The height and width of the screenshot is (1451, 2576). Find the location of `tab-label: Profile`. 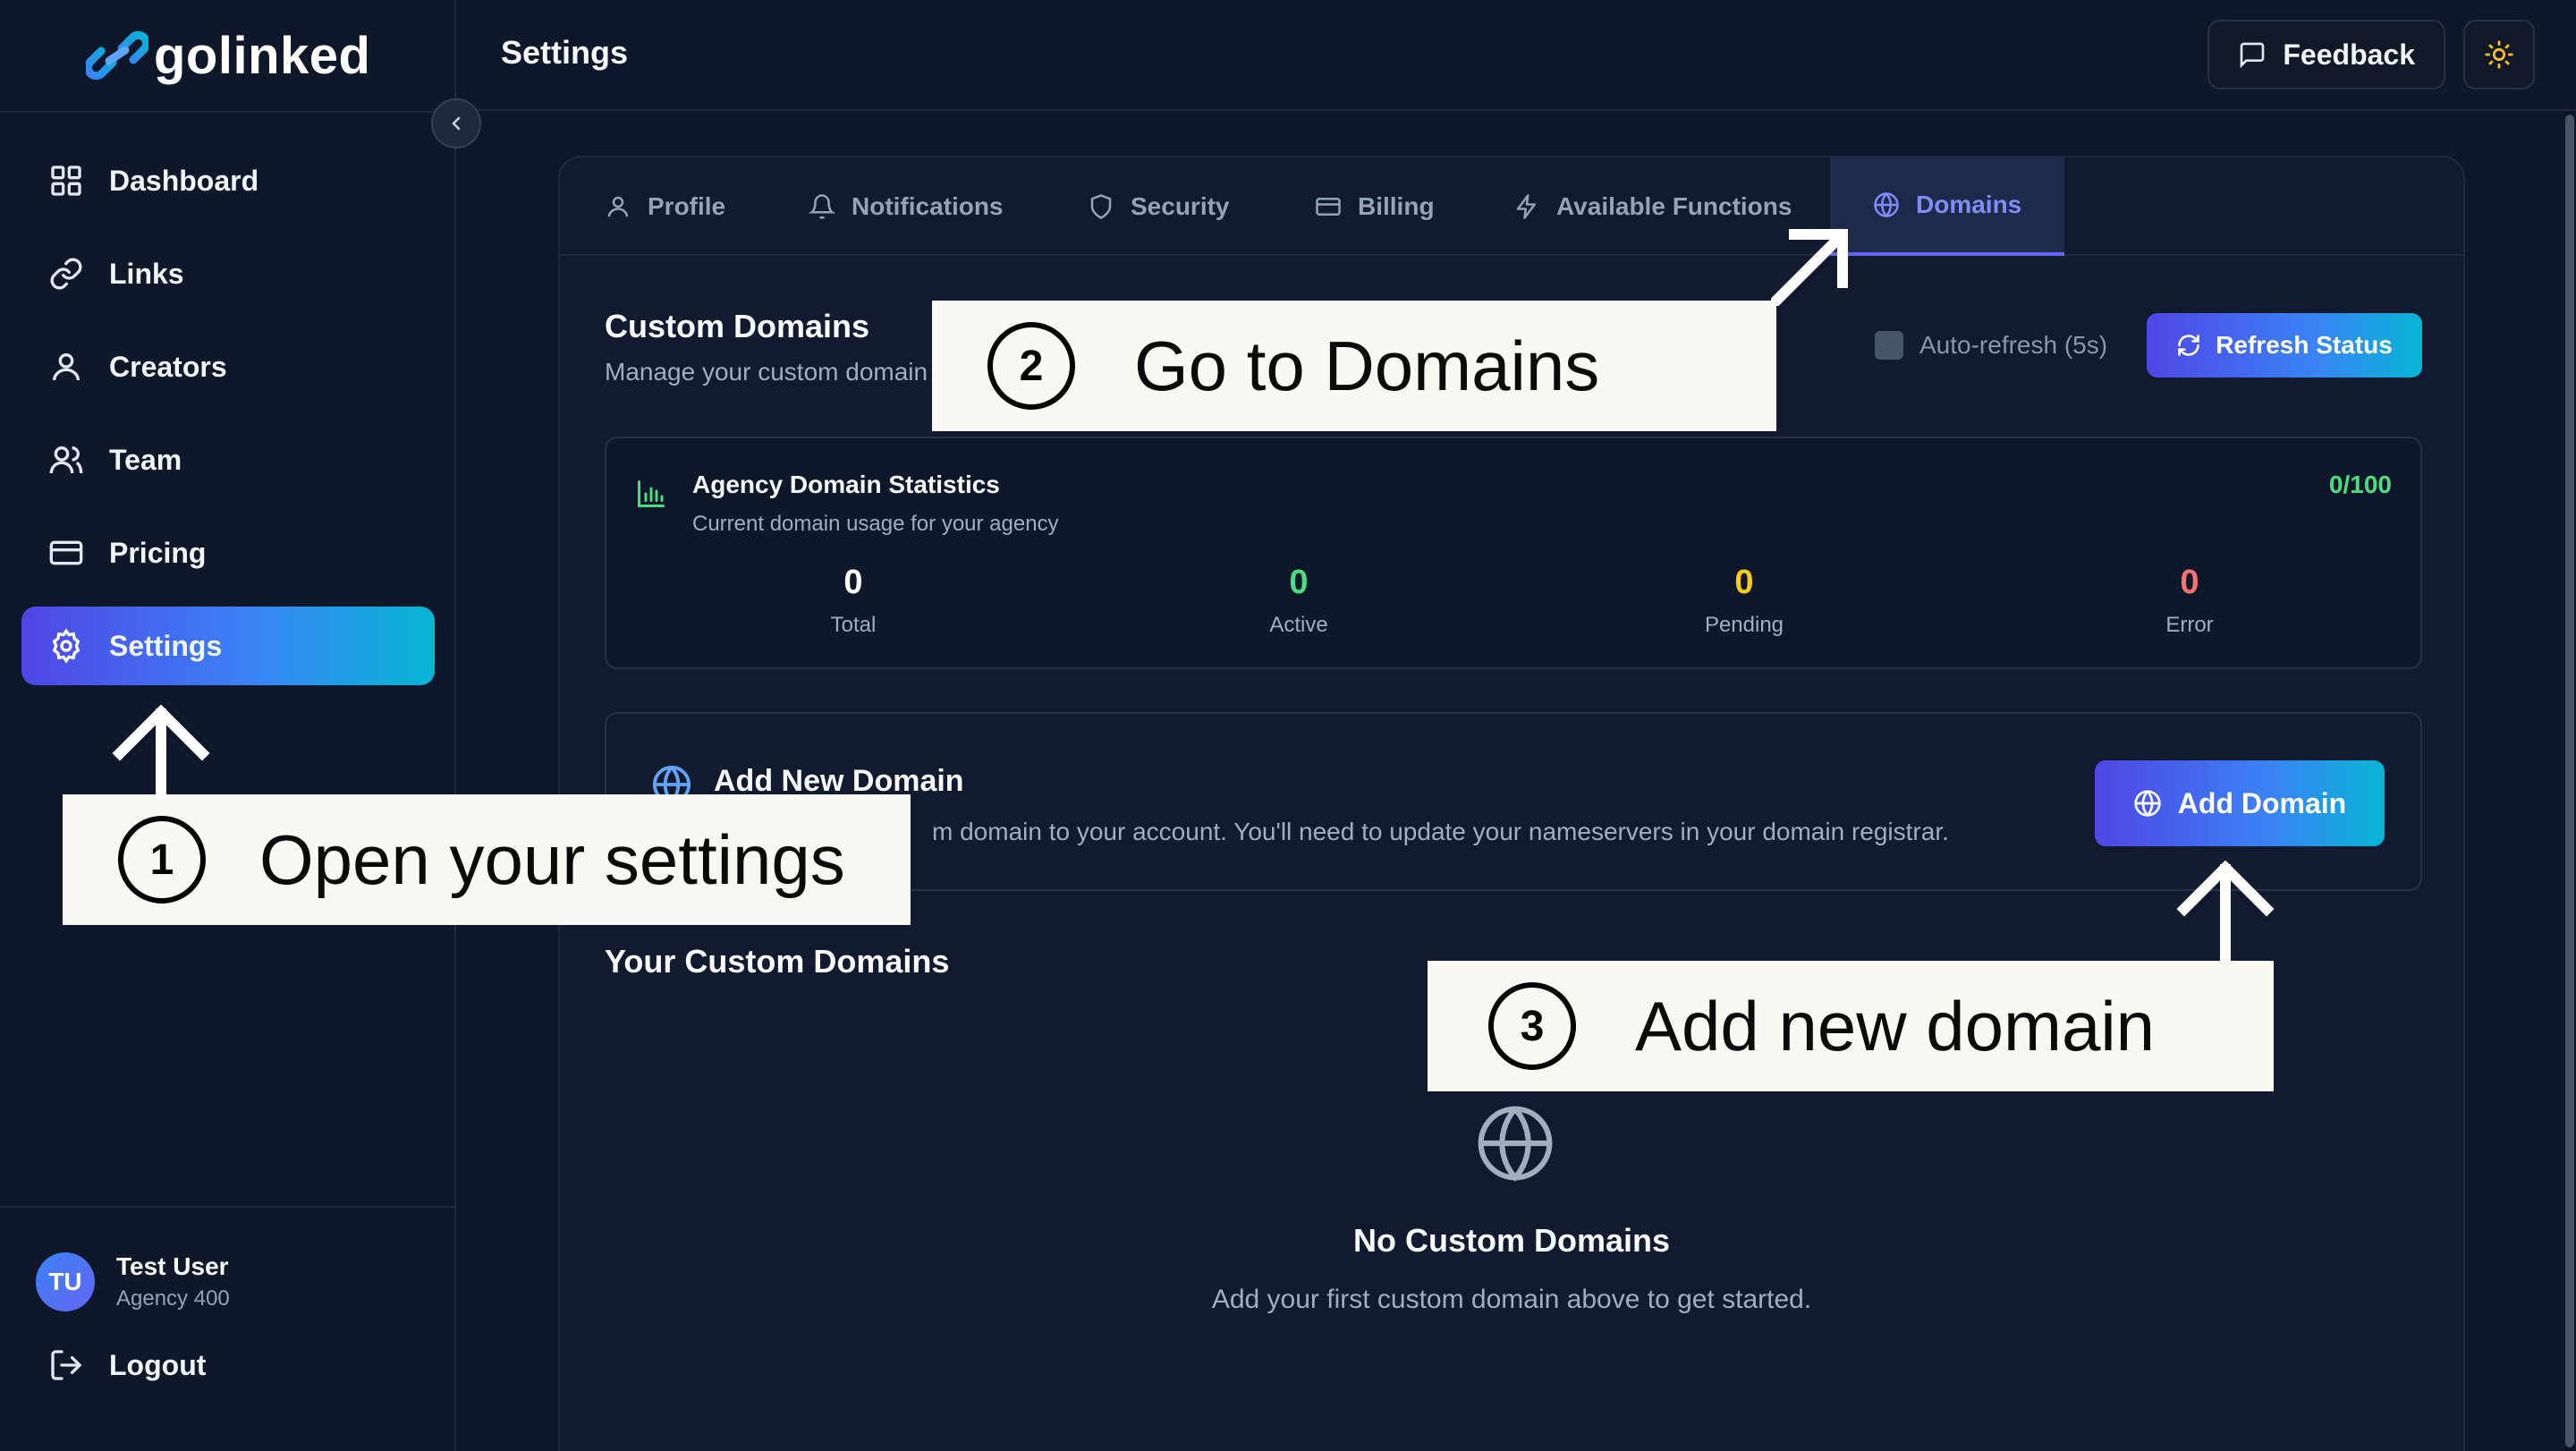

tab-label: Profile is located at coordinates (687, 206).